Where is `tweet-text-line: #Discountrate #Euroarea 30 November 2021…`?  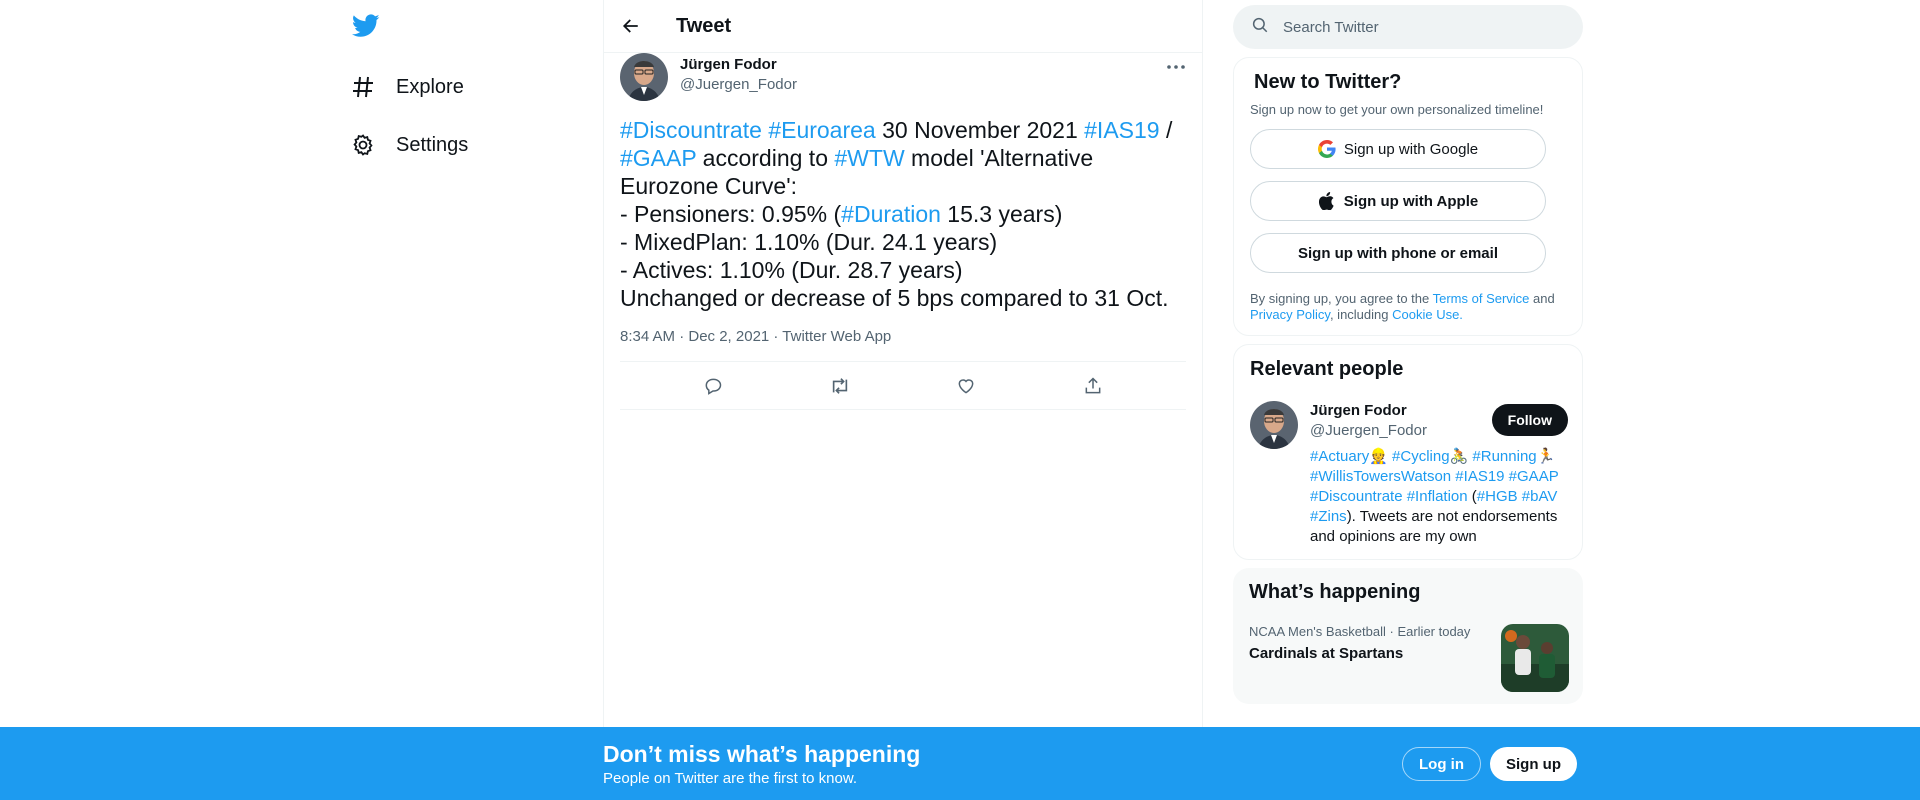 tweet-text-line: #Discountrate #Euroarea 30 November 2021… is located at coordinates (903, 130).